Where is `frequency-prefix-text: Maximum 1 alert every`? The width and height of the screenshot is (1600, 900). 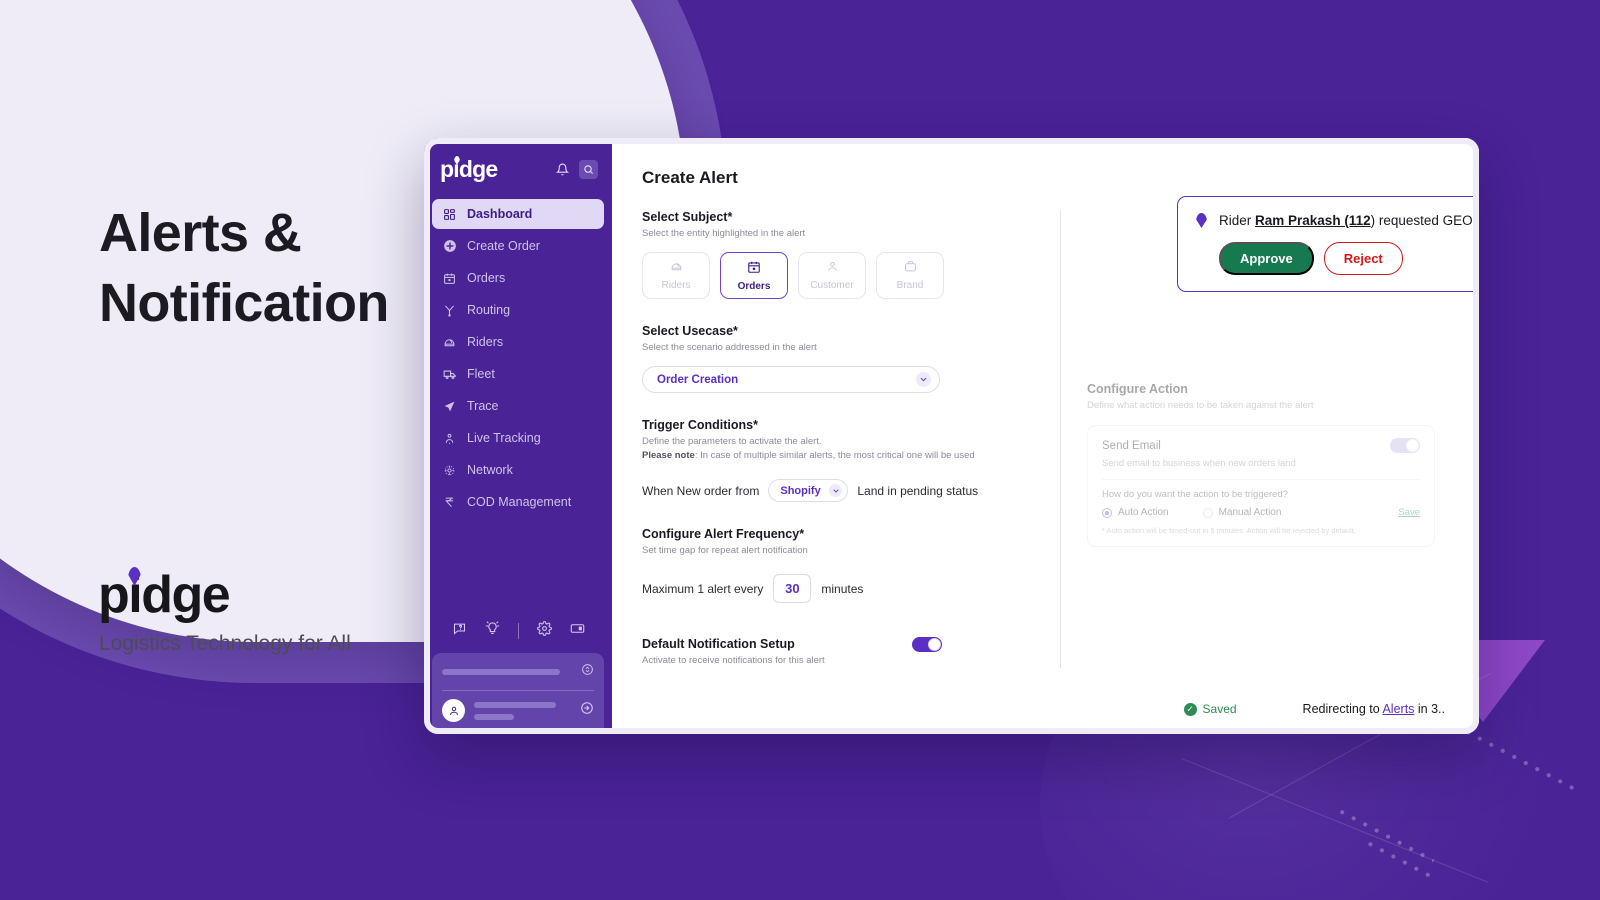
frequency-prefix-text: Maximum 1 alert every is located at coordinates (703, 588).